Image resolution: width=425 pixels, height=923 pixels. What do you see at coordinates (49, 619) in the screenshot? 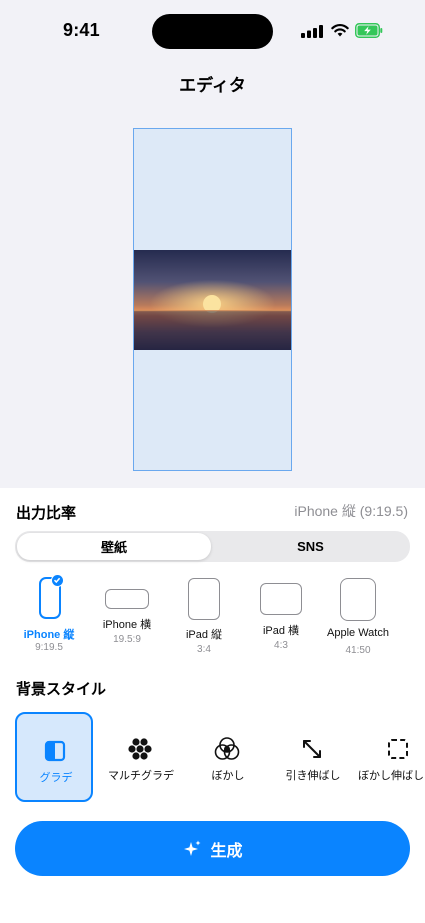
I see `device-iphone-portrait: iPhone 縦 9:19.5` at bounding box center [49, 619].